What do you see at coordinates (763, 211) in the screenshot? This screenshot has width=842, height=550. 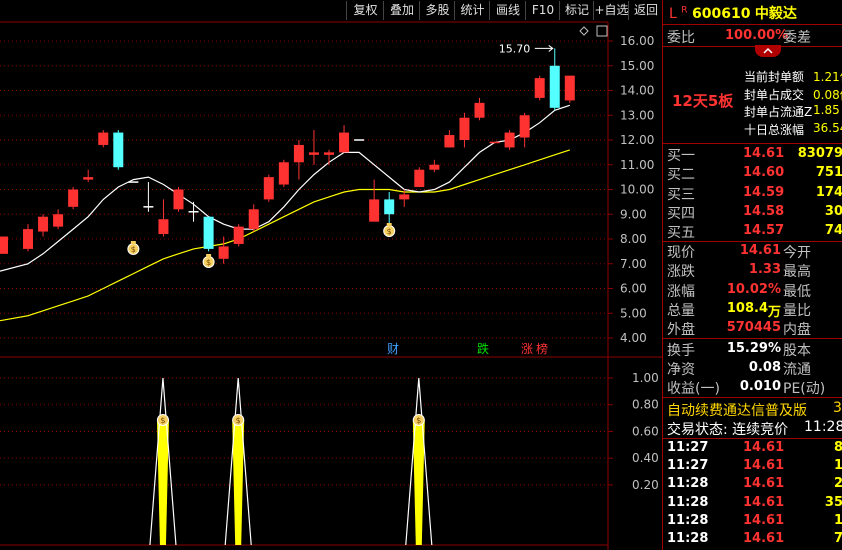 I see `bid-price: 14.58` at bounding box center [763, 211].